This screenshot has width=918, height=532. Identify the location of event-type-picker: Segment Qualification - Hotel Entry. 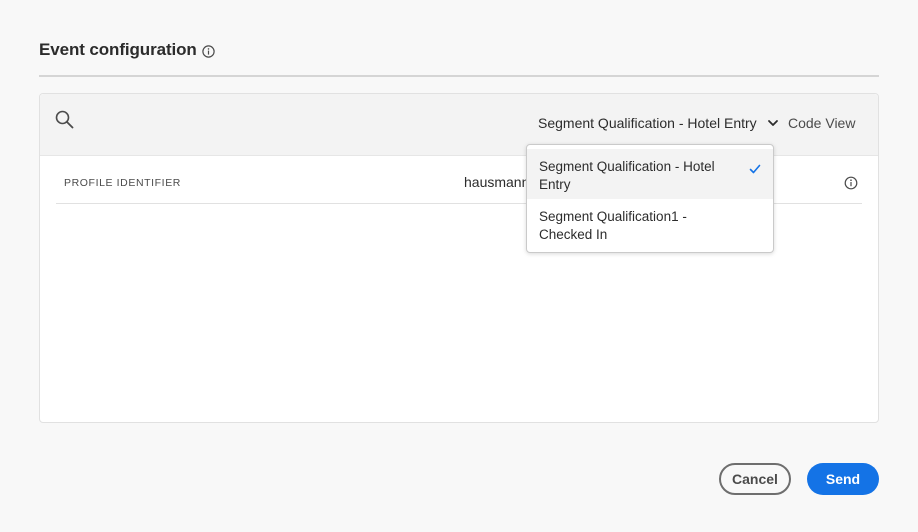
(658, 123).